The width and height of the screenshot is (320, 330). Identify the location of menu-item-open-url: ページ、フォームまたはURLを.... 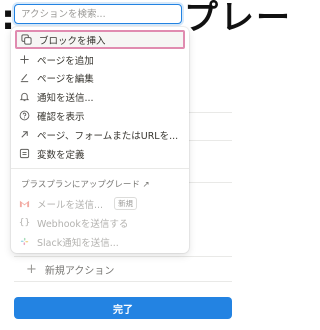
(100, 134).